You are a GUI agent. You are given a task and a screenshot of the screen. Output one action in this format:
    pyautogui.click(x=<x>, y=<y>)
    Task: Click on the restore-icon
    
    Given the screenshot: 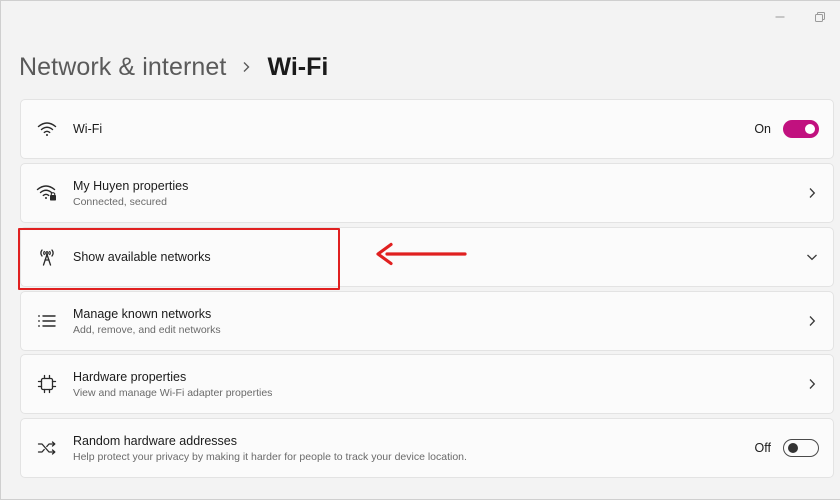 What is the action you would take?
    pyautogui.click(x=820, y=17)
    